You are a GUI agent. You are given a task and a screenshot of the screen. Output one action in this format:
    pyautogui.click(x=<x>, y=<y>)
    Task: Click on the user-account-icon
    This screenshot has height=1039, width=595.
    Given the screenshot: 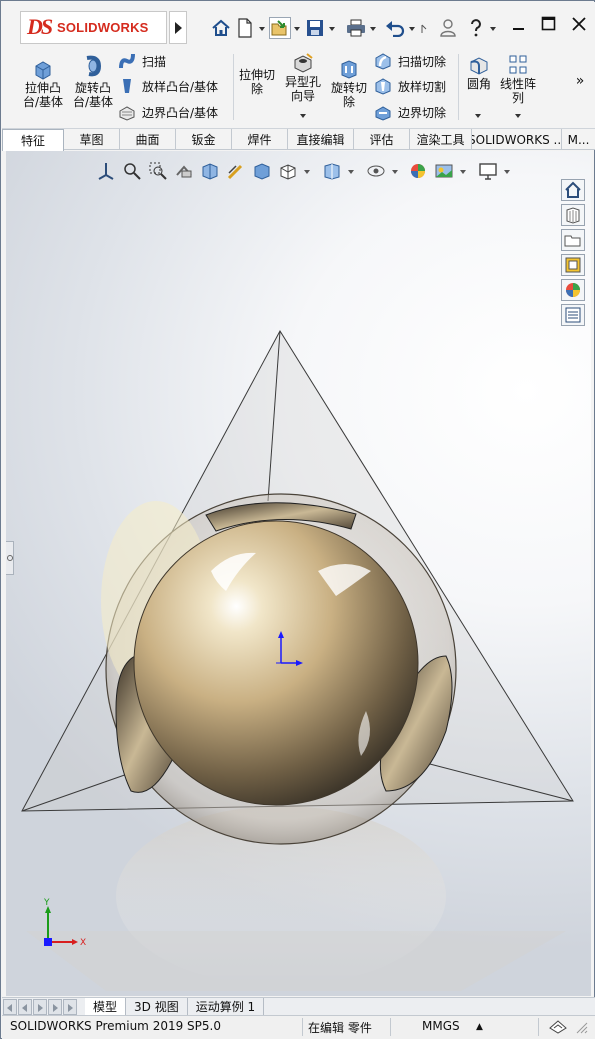 What is the action you would take?
    pyautogui.click(x=448, y=28)
    